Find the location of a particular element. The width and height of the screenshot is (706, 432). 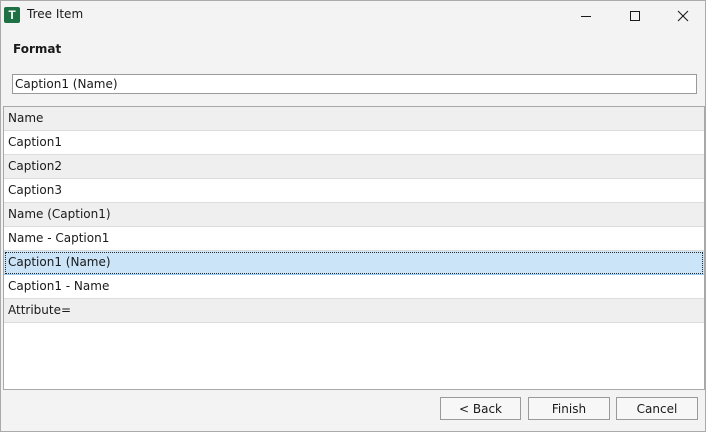

cancel-button: Cancel is located at coordinates (657, 408).